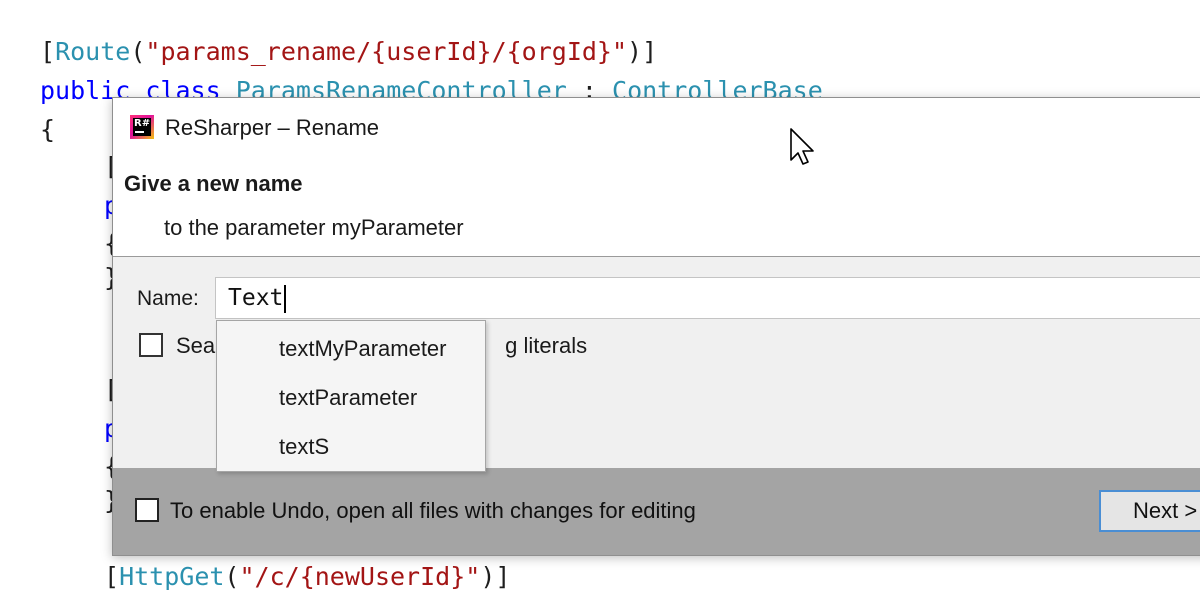 The width and height of the screenshot is (1200, 600). Describe the element at coordinates (142, 123) in the screenshot. I see `logo-text: R#` at that location.